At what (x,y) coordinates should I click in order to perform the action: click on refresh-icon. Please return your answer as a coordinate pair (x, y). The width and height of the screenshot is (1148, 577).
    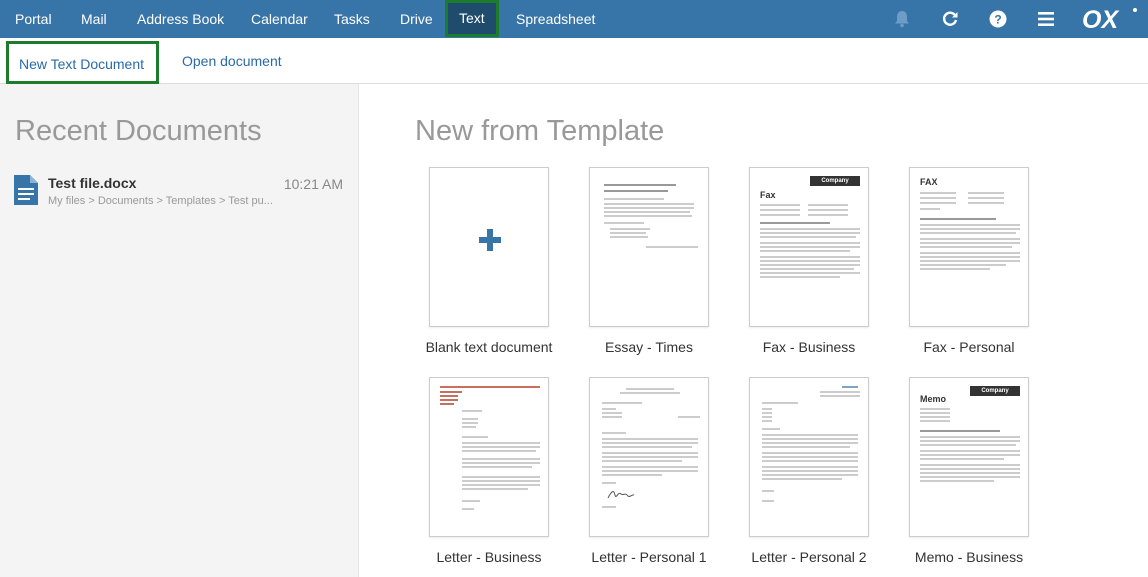
    Looking at the image, I should click on (950, 19).